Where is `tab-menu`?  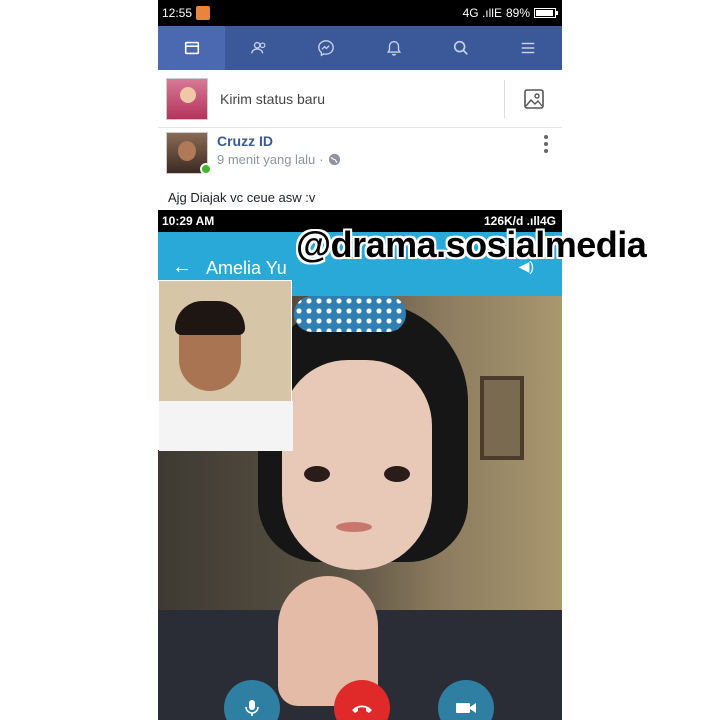
tab-menu is located at coordinates (528, 48).